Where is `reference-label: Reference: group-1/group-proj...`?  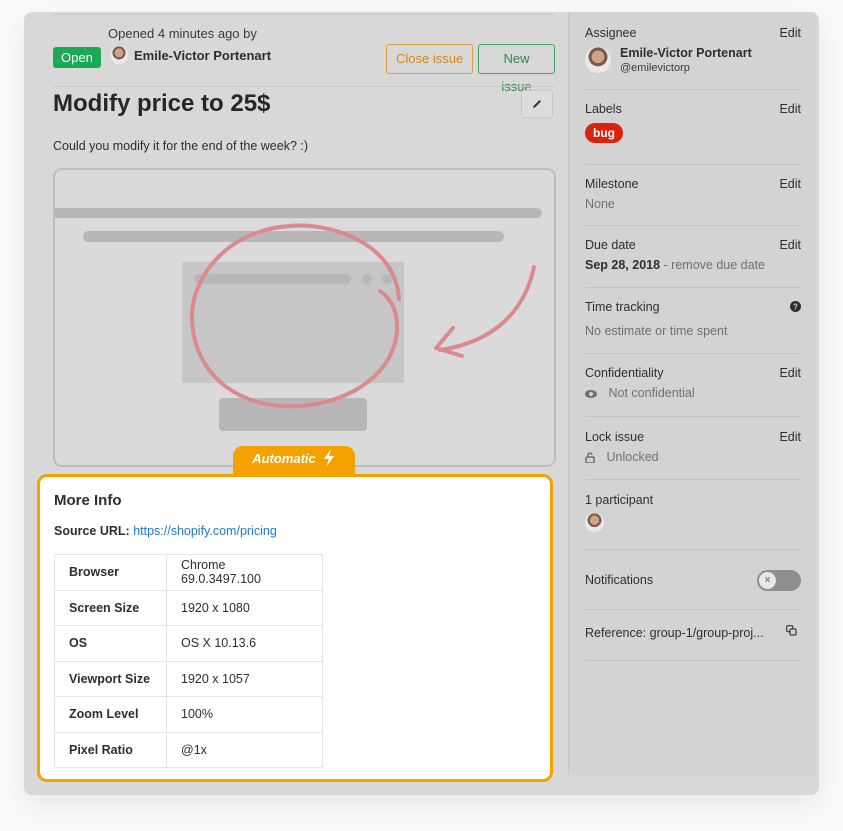 reference-label: Reference: group-1/group-proj... is located at coordinates (674, 633).